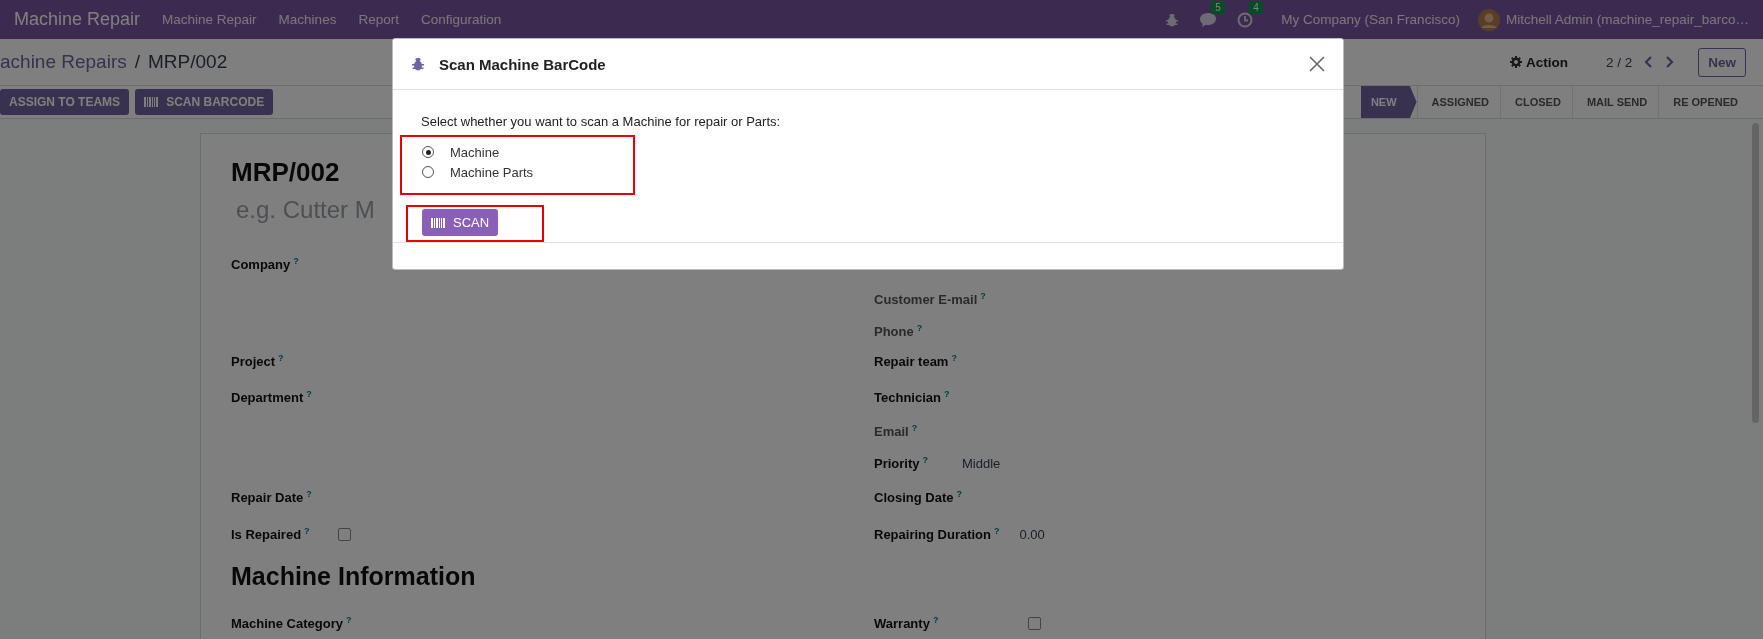  What do you see at coordinates (523, 64) in the screenshot?
I see `dialog-title: Scan Machine BarCode` at bounding box center [523, 64].